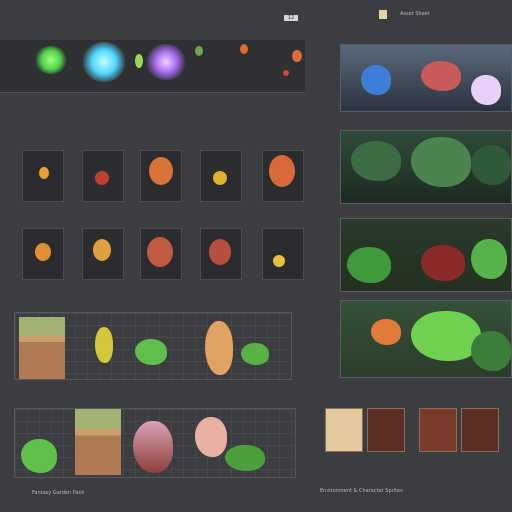  Describe the element at coordinates (426, 167) in the screenshot. I see `env-forest-canopy` at that location.